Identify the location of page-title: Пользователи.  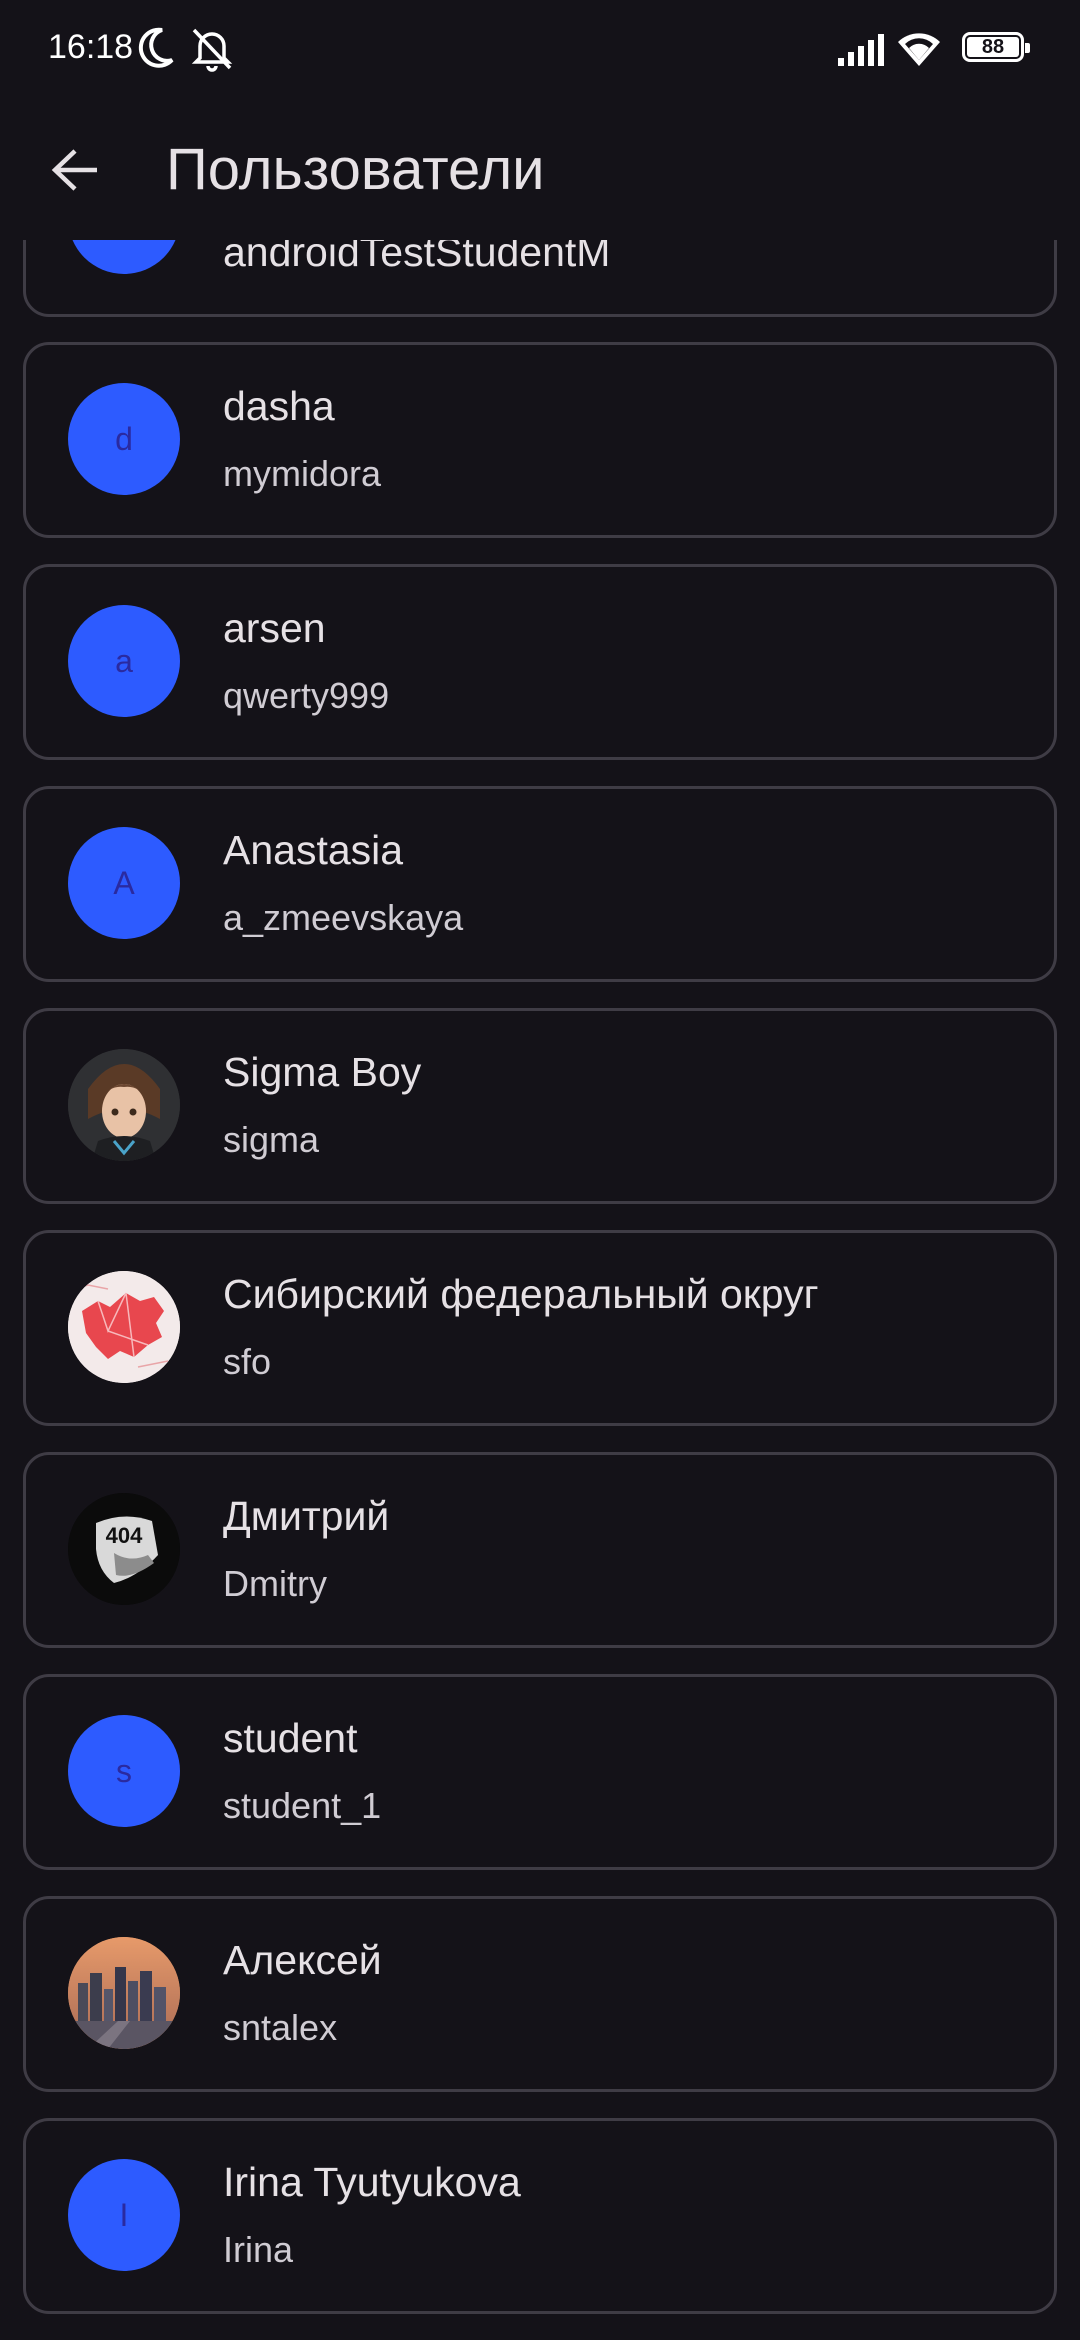
(355, 169).